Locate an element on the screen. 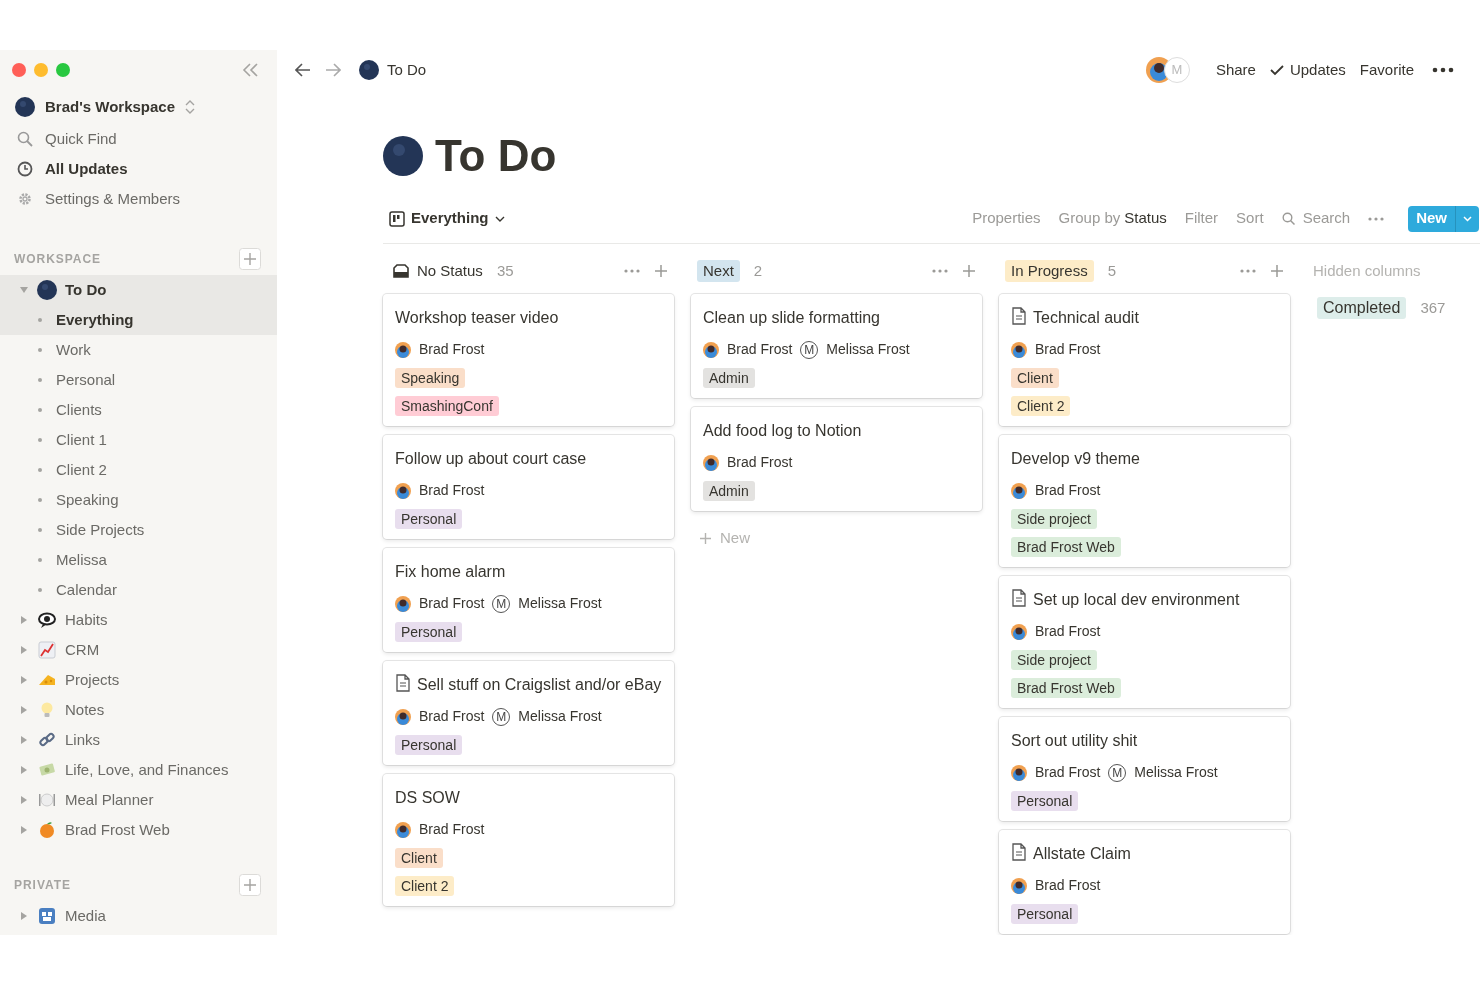 The width and height of the screenshot is (1480, 987). column-count: 5 is located at coordinates (1112, 270).